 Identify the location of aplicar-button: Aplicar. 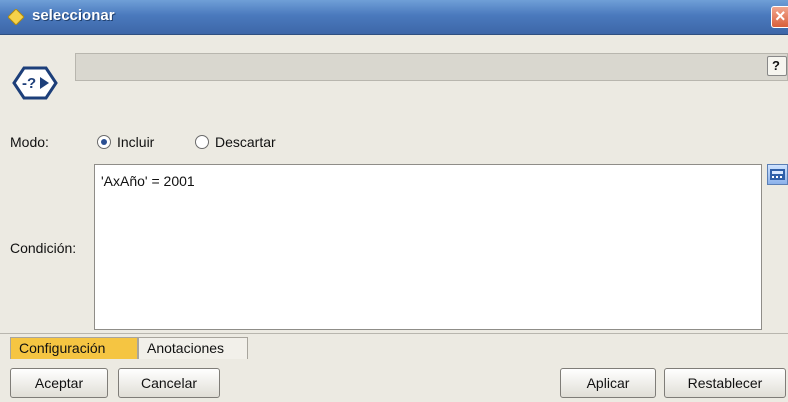
(608, 383).